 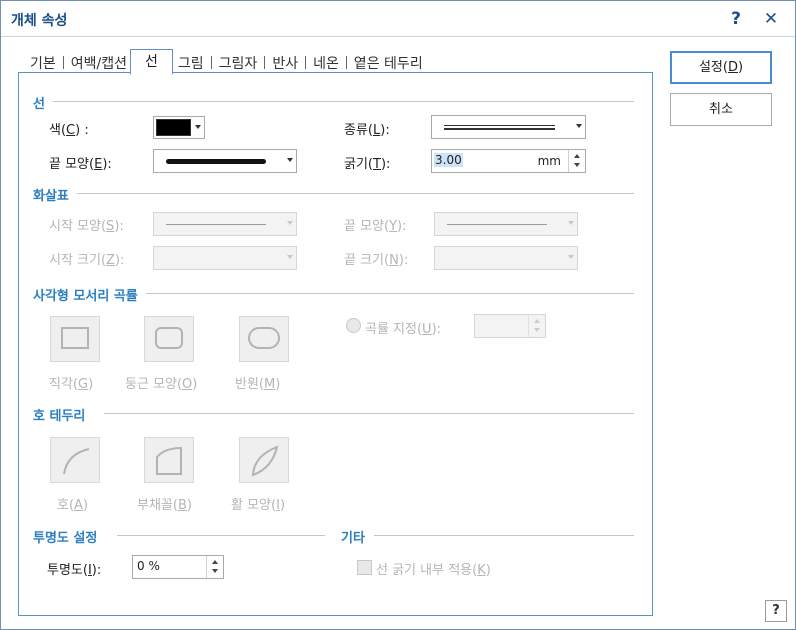 What do you see at coordinates (376, 260) in the screenshot?
I see `arrow-end-size-label: 끝 크기(N):` at bounding box center [376, 260].